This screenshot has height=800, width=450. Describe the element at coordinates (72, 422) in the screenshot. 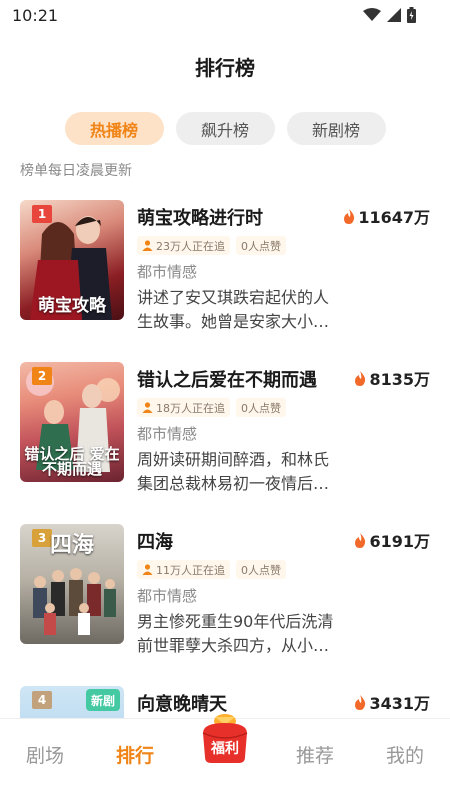

I see `cover-image: 2 错认之后 爱在不期而遇` at that location.